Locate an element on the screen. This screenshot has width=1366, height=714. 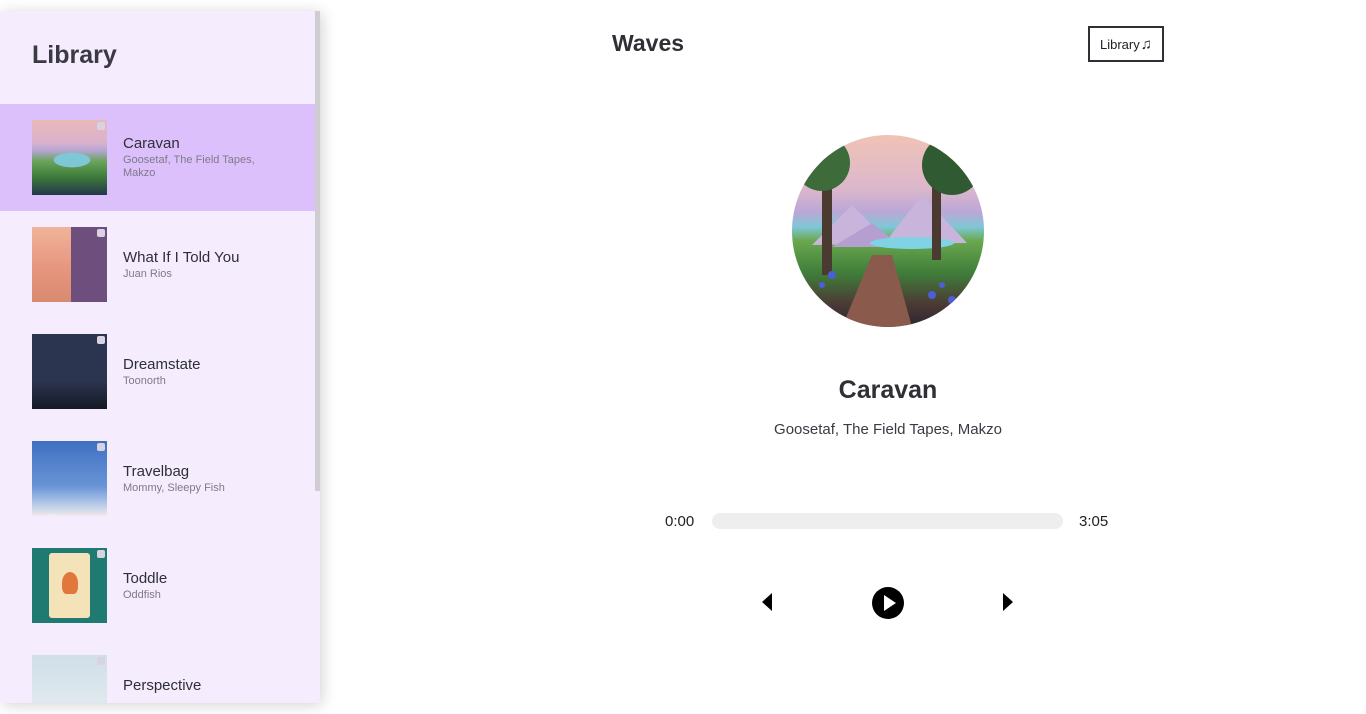
song-name: Travelbag is located at coordinates (156, 471).